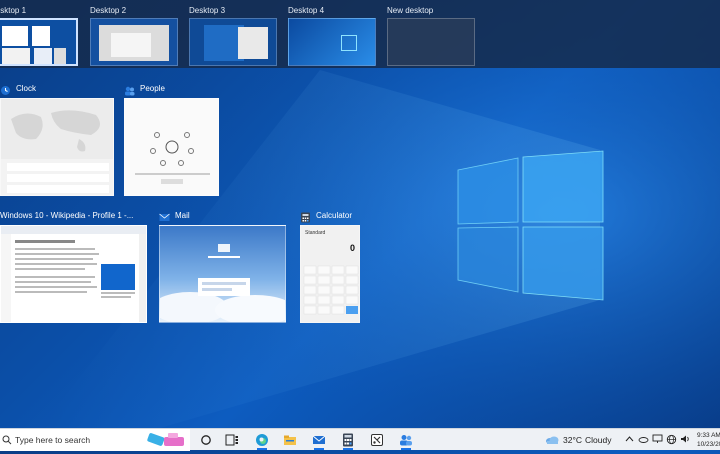 This screenshot has width=720, height=454. I want to click on people-icon, so click(406, 440).